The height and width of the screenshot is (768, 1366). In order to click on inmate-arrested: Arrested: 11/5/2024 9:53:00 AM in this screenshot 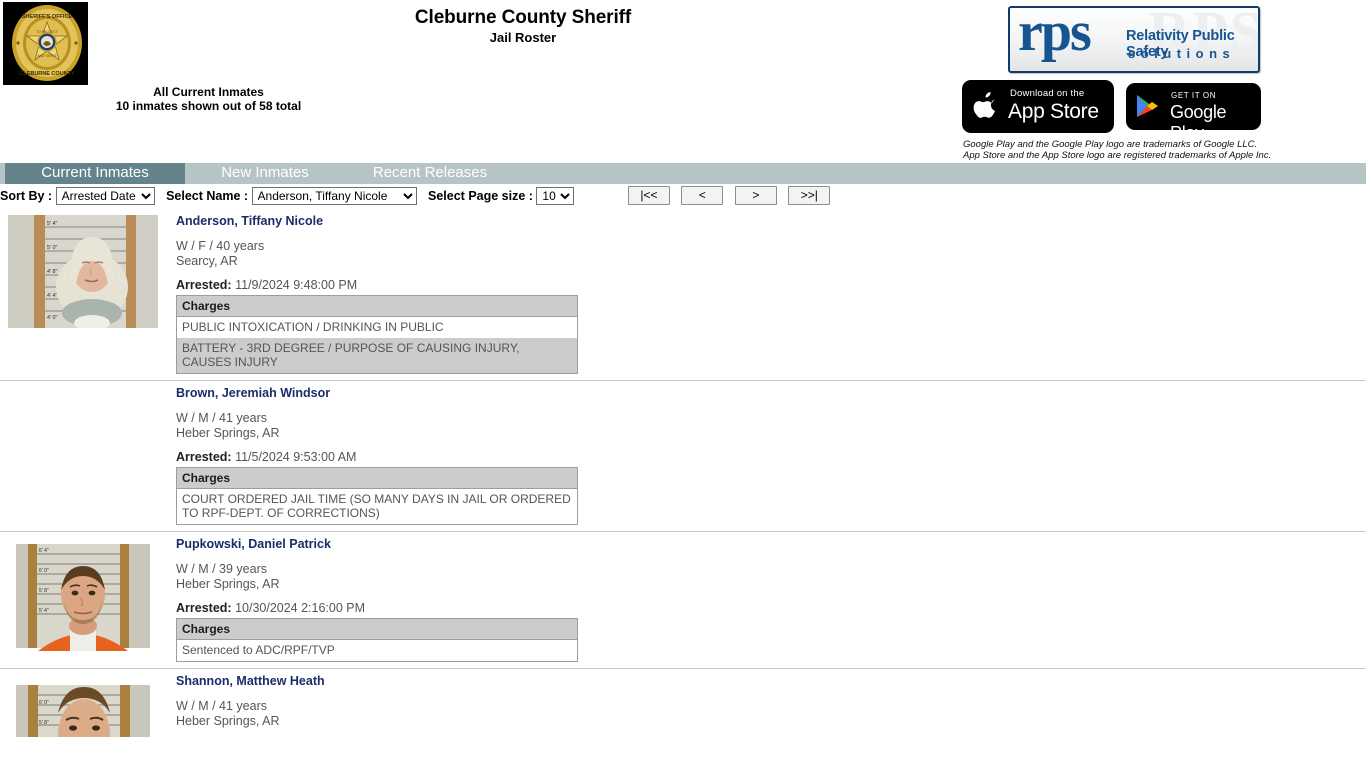, I will do `click(771, 457)`.